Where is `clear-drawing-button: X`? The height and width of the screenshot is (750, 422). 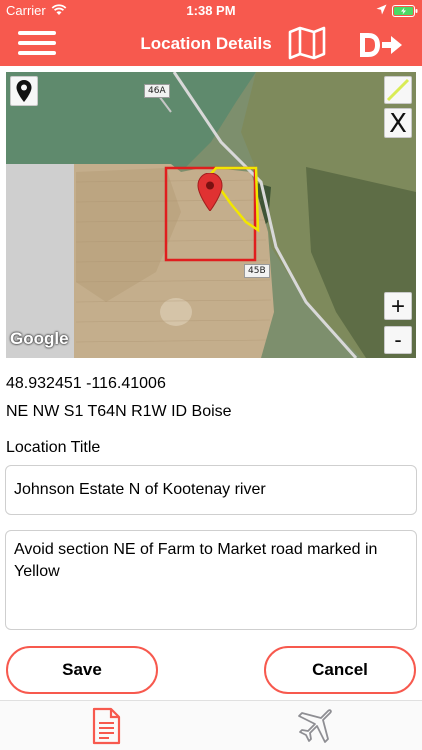 clear-drawing-button: X is located at coordinates (398, 123).